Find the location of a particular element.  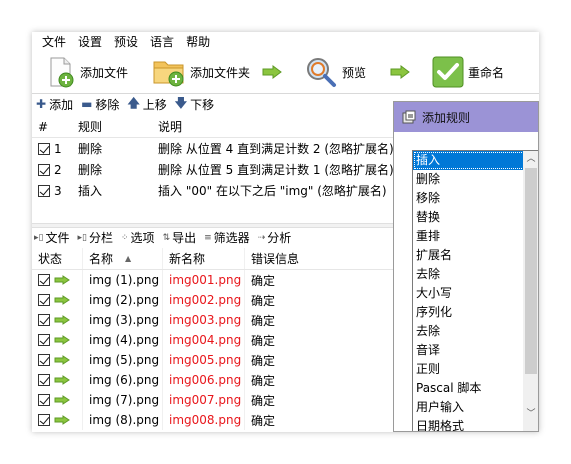

rename-button: 重命名 is located at coordinates (468, 72).